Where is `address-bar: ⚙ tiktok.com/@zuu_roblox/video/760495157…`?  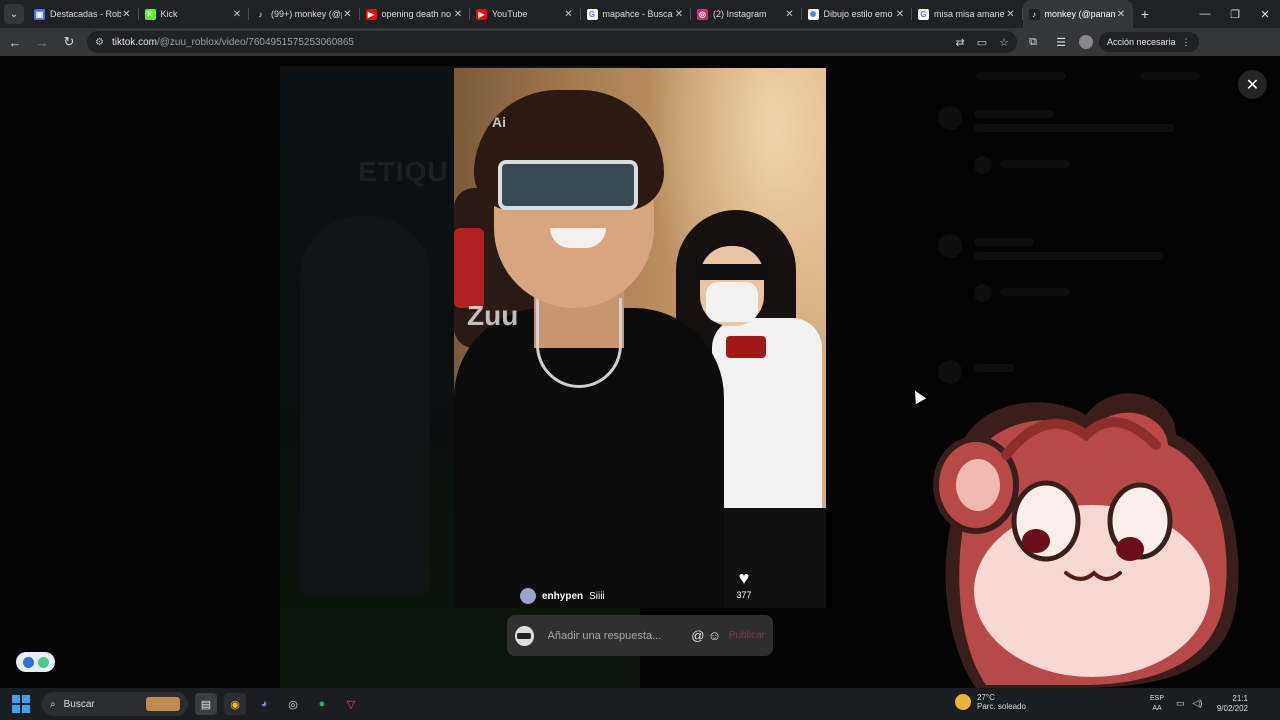 address-bar: ⚙ tiktok.com/@zuu_roblox/video/760495157… is located at coordinates (552, 42).